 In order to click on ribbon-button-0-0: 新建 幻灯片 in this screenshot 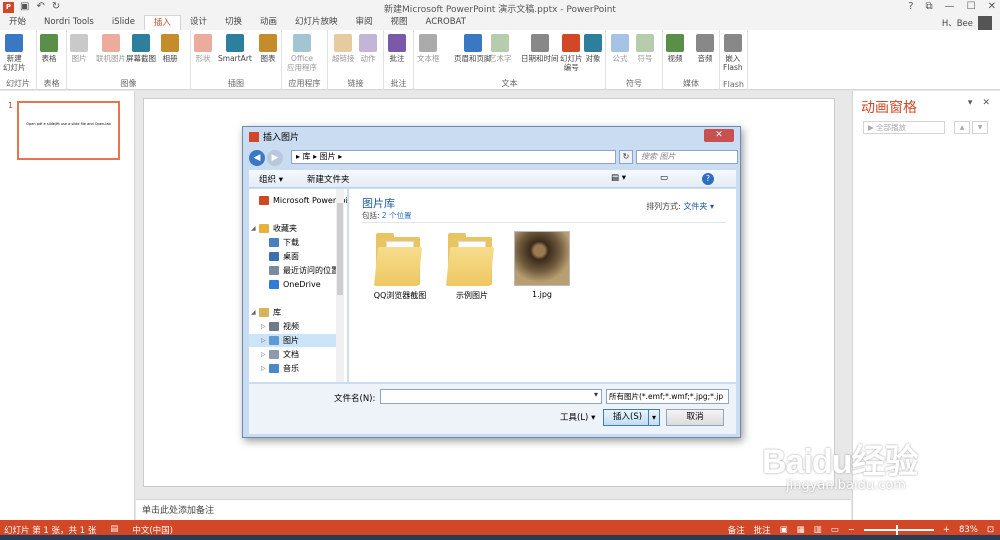, I will do `click(14, 53)`.